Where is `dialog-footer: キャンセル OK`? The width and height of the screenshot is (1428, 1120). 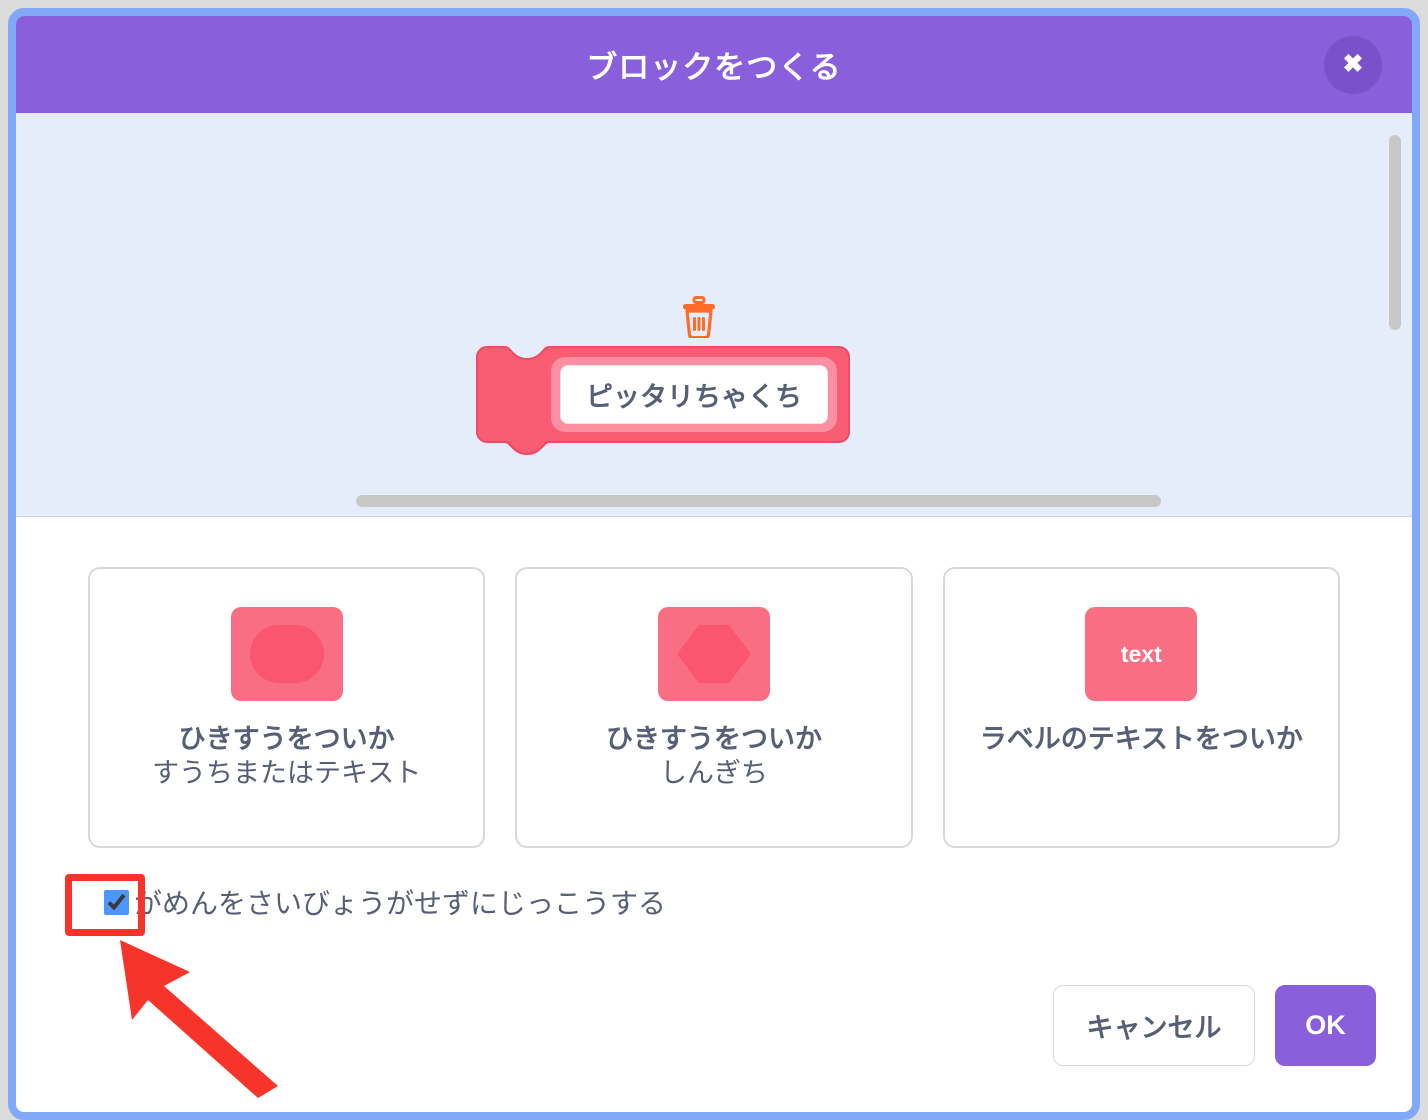
dialog-footer: キャンセル OK is located at coordinates (1214, 1025).